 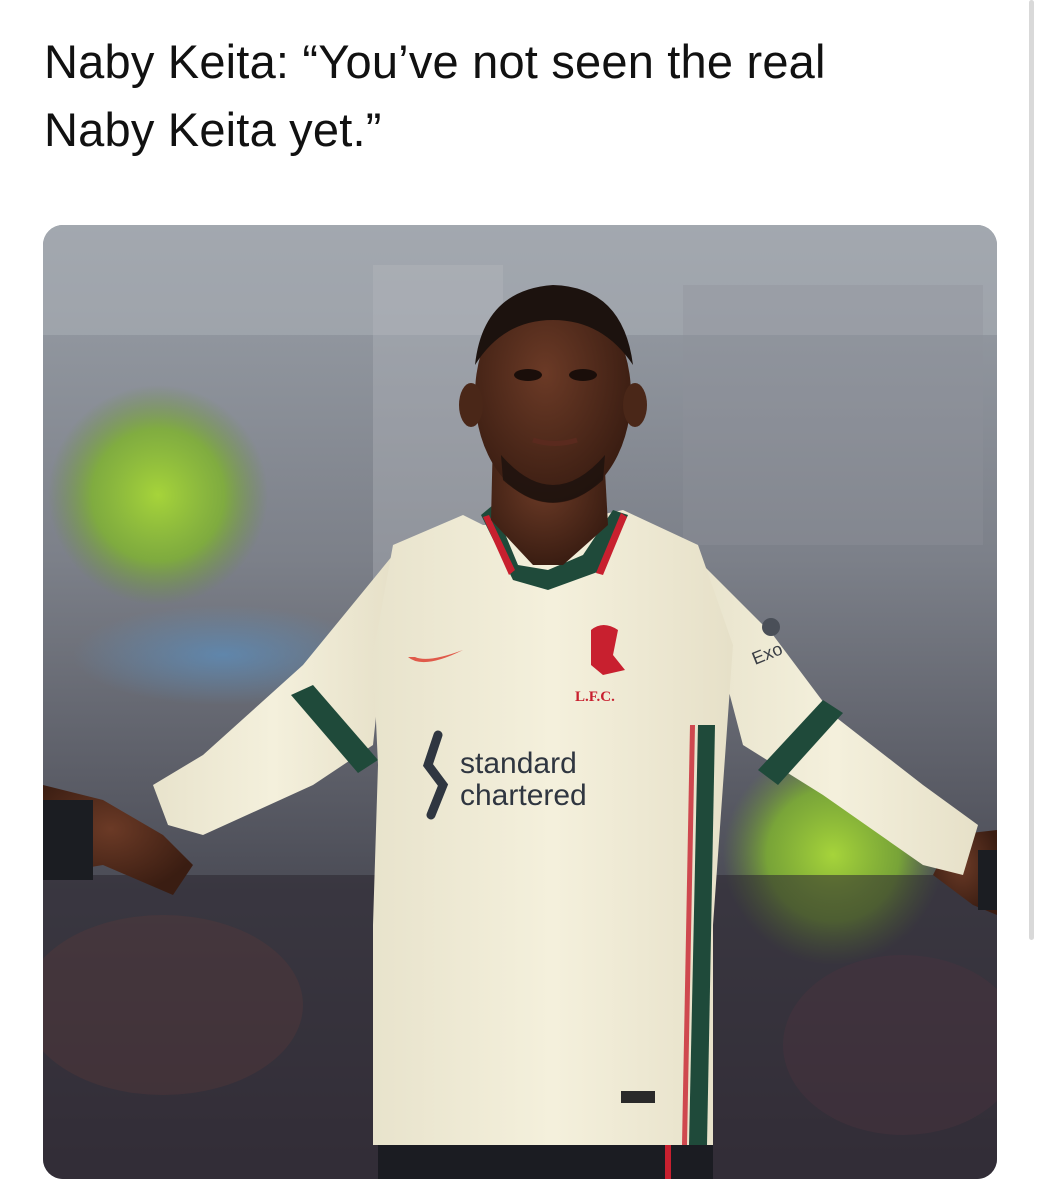 I want to click on post-text-line-1: Naby Keita: “You’ve not seen the real, so click(x=435, y=61).